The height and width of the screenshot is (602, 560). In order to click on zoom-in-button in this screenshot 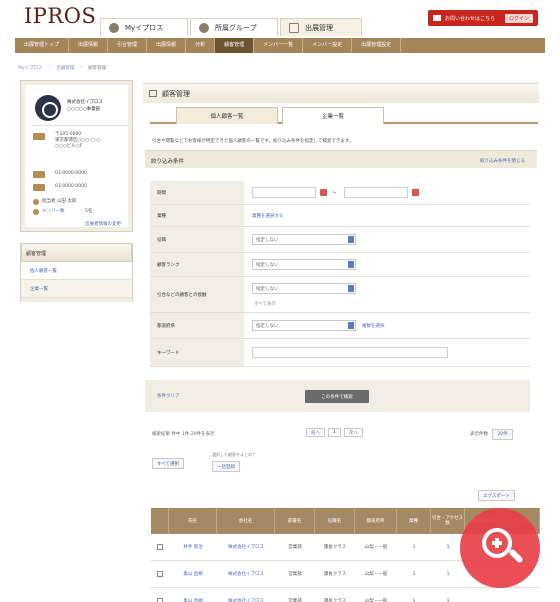, I will do `click(500, 548)`.